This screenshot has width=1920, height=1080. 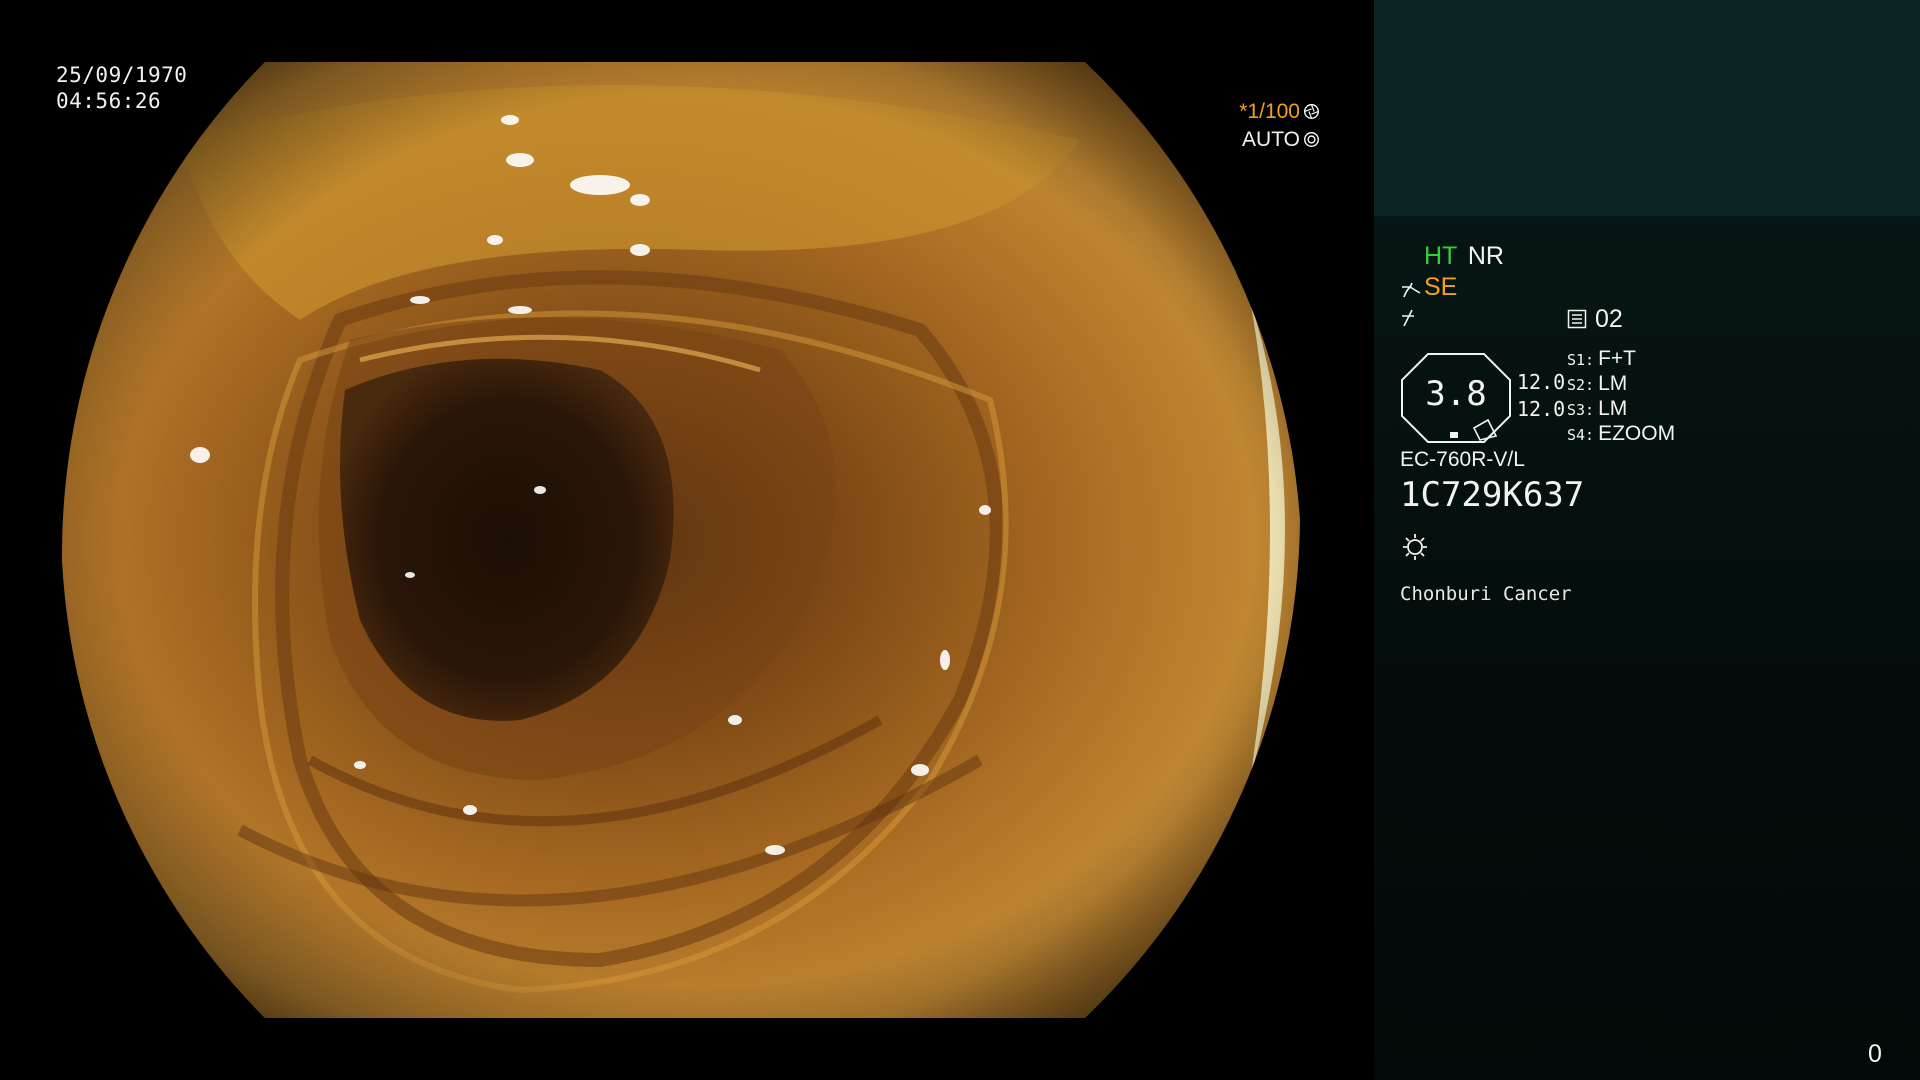 What do you see at coordinates (1647, 108) in the screenshot?
I see `info-panel-header` at bounding box center [1647, 108].